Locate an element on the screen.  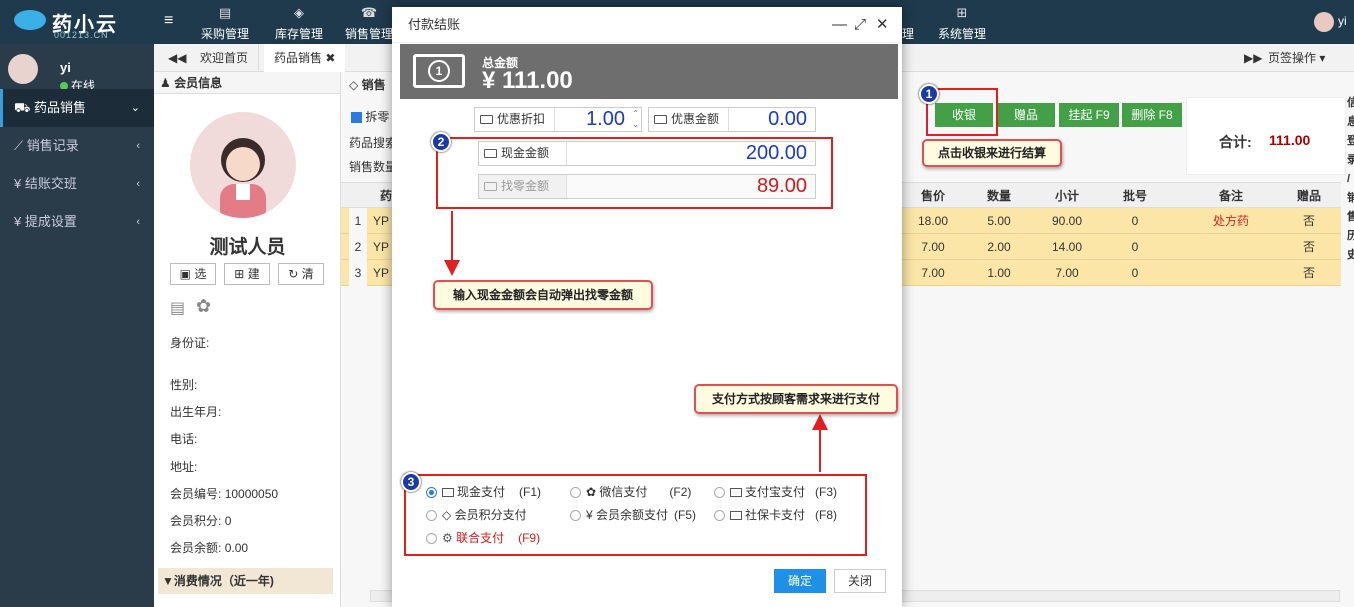
nav-label: 库存管理 is located at coordinates (298, 34).